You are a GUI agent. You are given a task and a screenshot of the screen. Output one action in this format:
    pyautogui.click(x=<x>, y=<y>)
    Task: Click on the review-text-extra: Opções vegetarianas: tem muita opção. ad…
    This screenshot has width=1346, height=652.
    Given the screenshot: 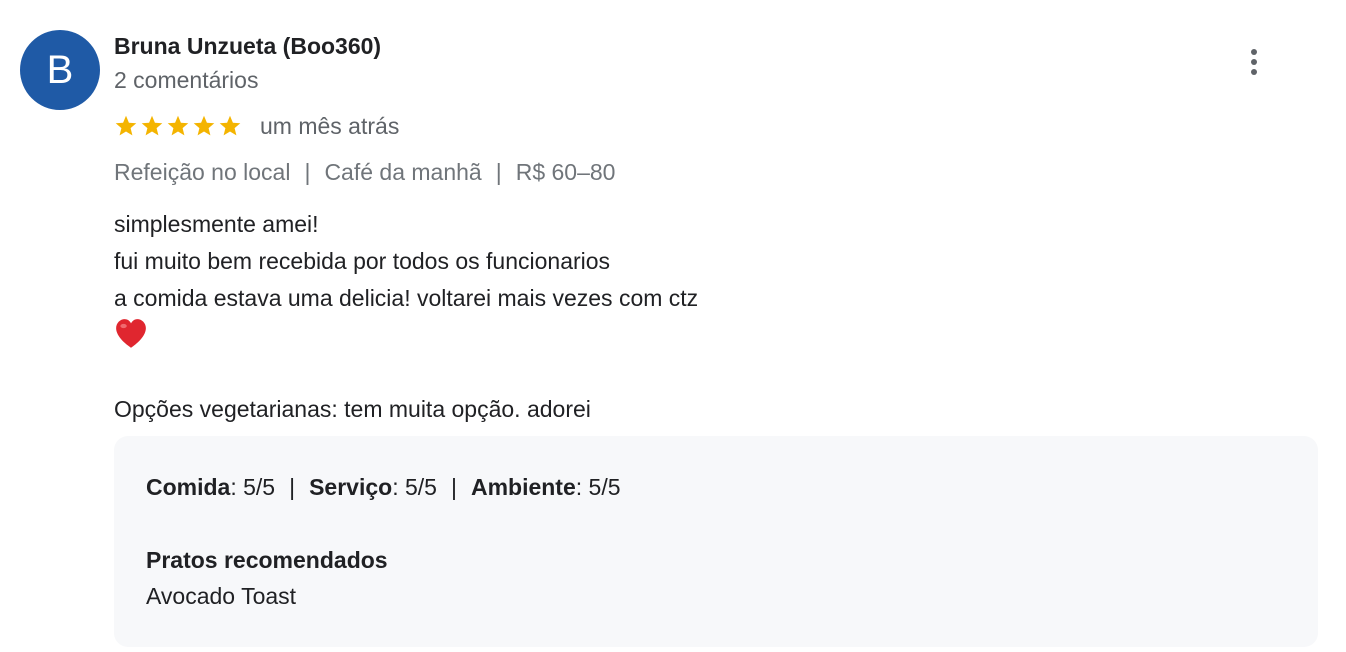 What is the action you would take?
    pyautogui.click(x=352, y=409)
    